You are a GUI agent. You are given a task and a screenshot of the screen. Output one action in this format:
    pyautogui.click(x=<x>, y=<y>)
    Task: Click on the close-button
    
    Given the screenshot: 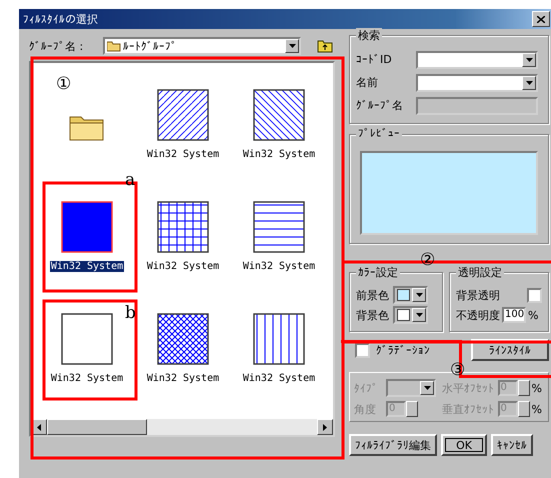 What is the action you would take?
    pyautogui.click(x=541, y=19)
    